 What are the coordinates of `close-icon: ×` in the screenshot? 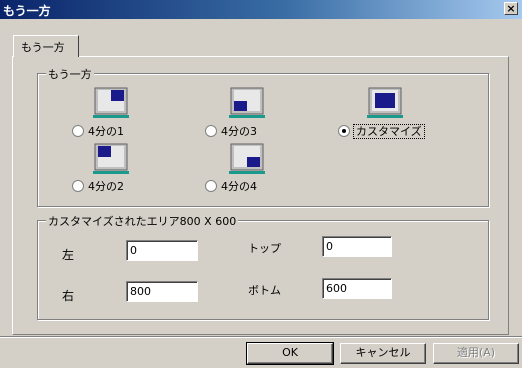 It's located at (511, 8).